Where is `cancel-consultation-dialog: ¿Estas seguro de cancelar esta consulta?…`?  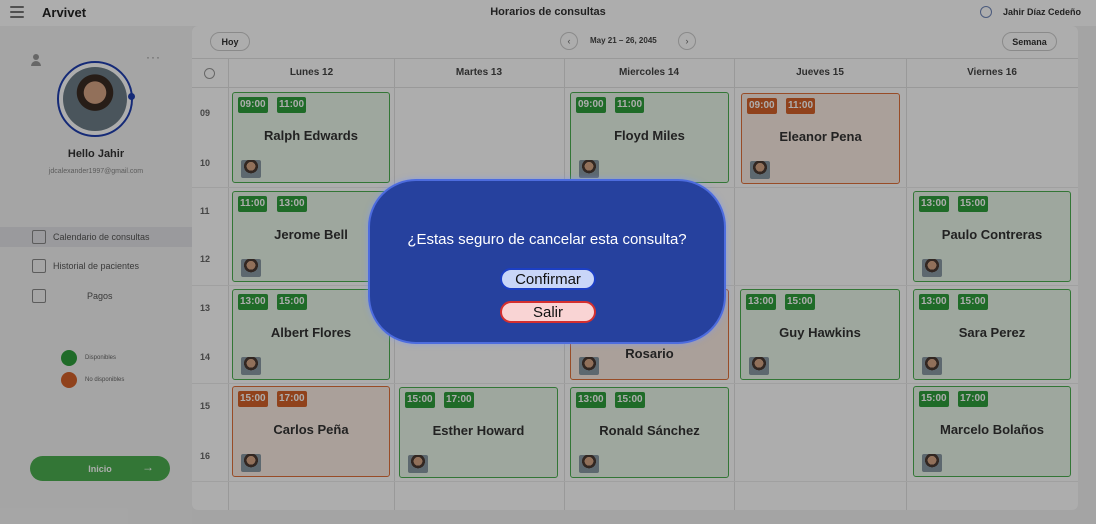 cancel-consultation-dialog: ¿Estas seguro de cancelar esta consulta?… is located at coordinates (547, 261).